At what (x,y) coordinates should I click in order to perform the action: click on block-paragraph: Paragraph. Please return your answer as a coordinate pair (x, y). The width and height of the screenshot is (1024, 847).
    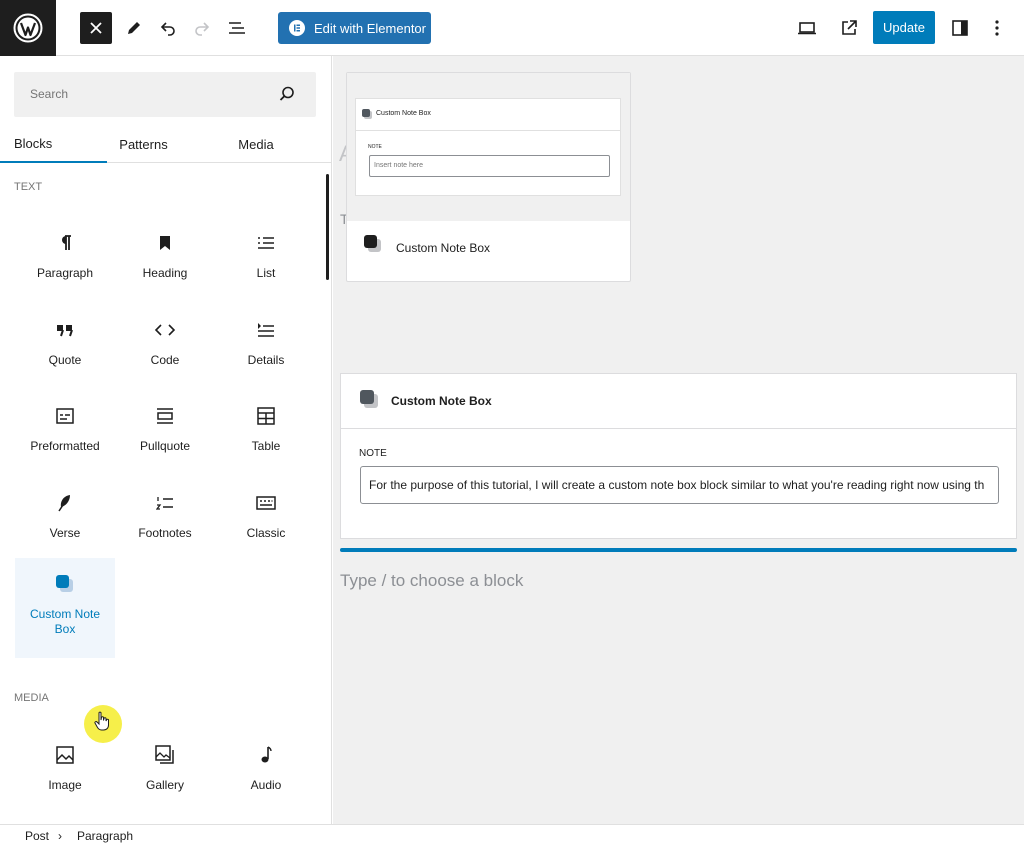
    Looking at the image, I should click on (65, 267).